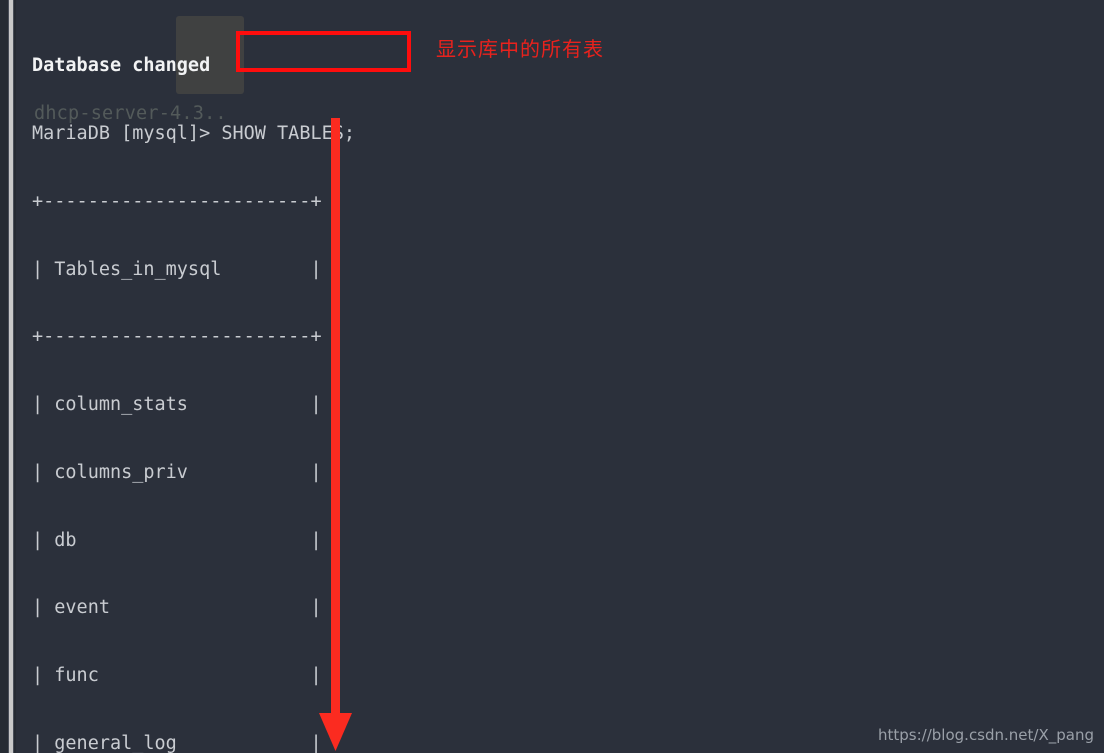  I want to click on table-row: | column_stats |, so click(177, 405).